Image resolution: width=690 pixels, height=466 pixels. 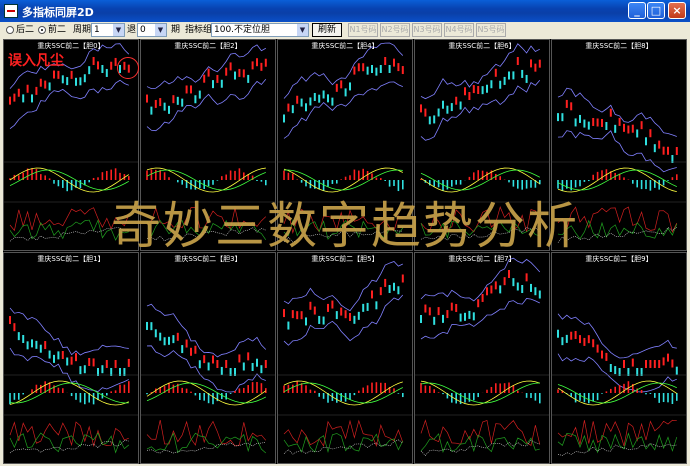 I want to click on panel-title: 重庆SSC前二【胆4】, so click(x=345, y=46).